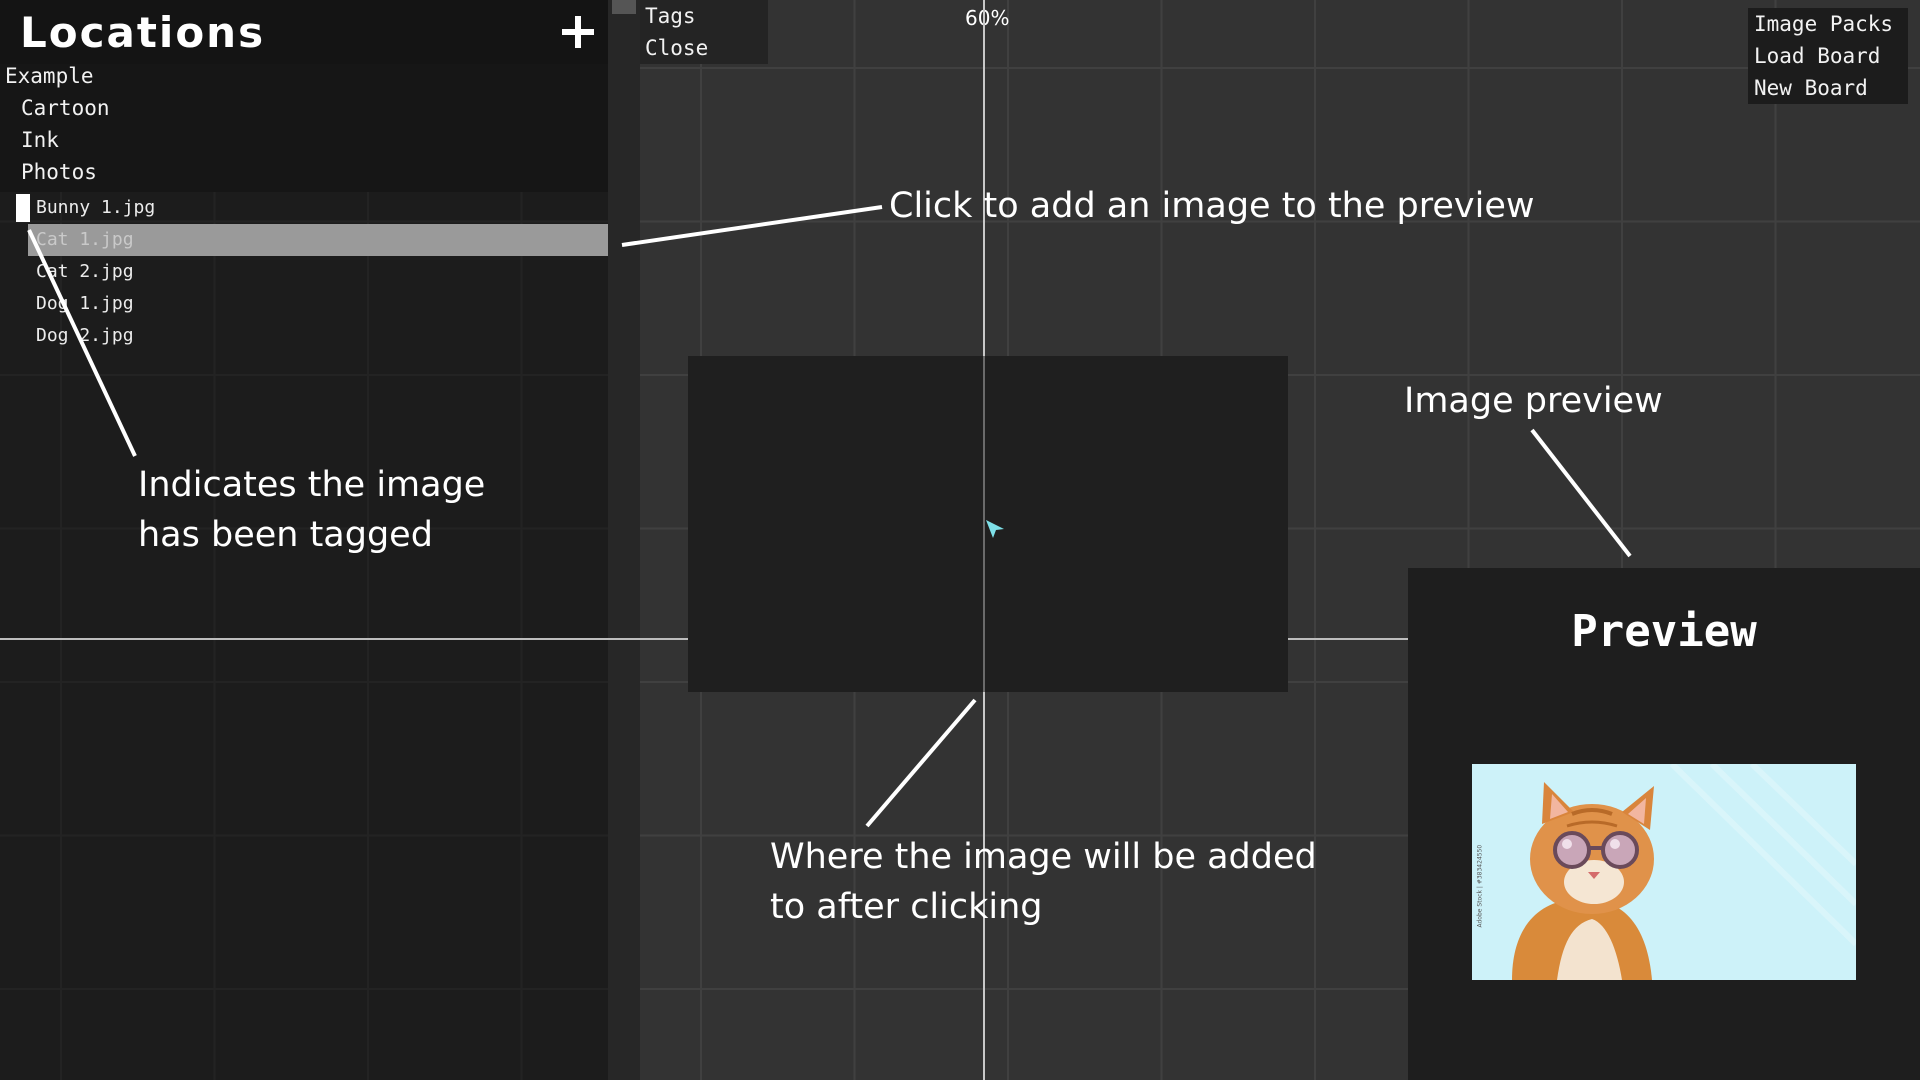 The image size is (1920, 1080). What do you see at coordinates (1043, 857) in the screenshot?
I see `annotation-drop-location-line1: Where the image will be added` at bounding box center [1043, 857].